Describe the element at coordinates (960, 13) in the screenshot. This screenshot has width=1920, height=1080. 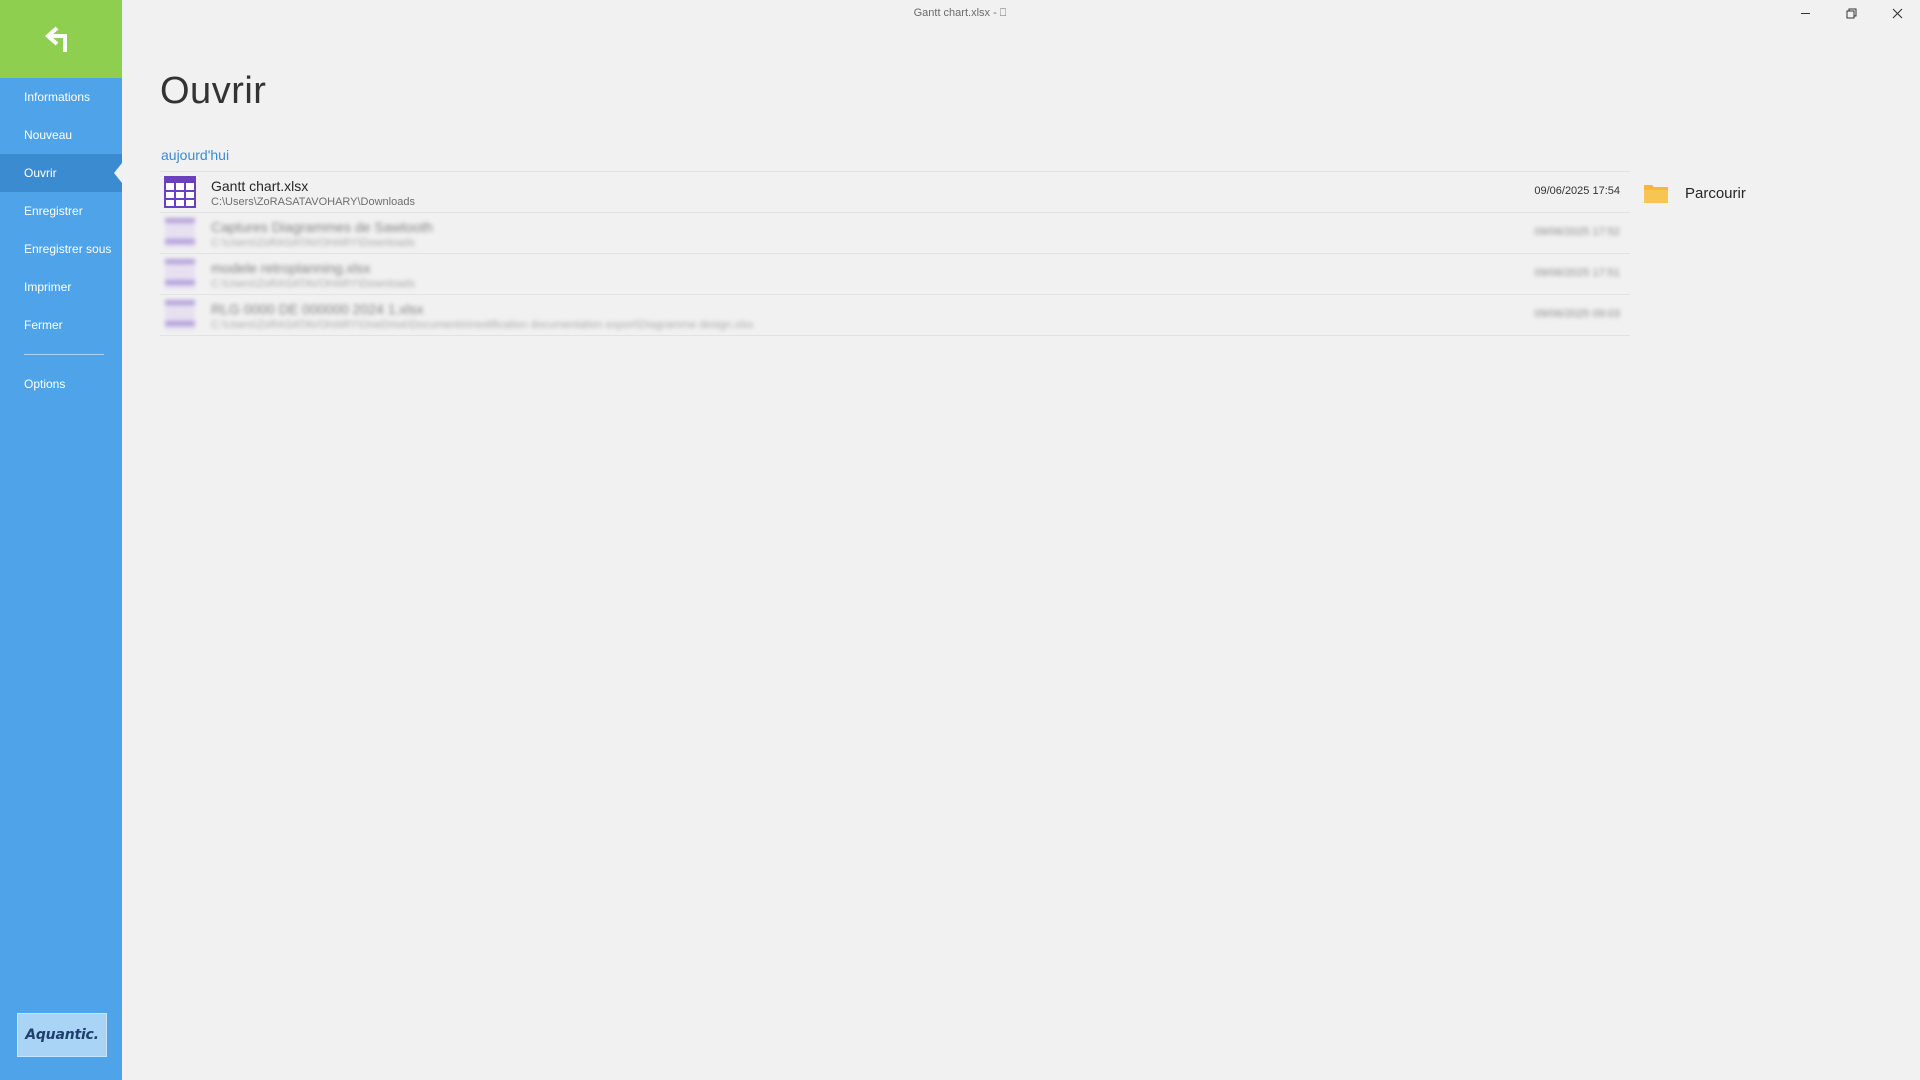
I see `window-title: Gantt chart.xlsx - ⎕` at that location.